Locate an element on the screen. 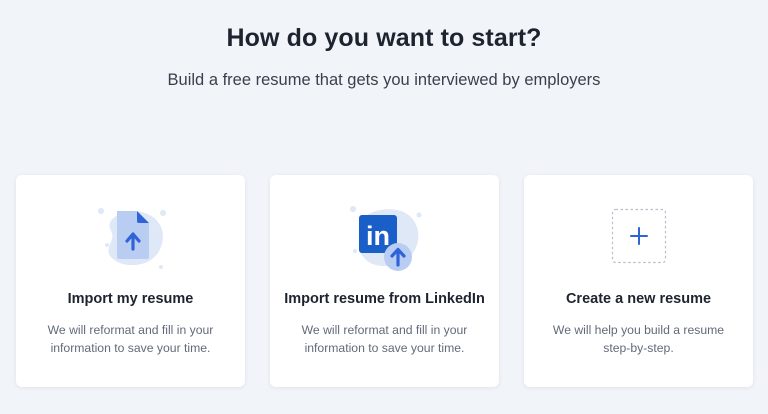 This screenshot has height=414, width=768. plus-icon is located at coordinates (639, 239).